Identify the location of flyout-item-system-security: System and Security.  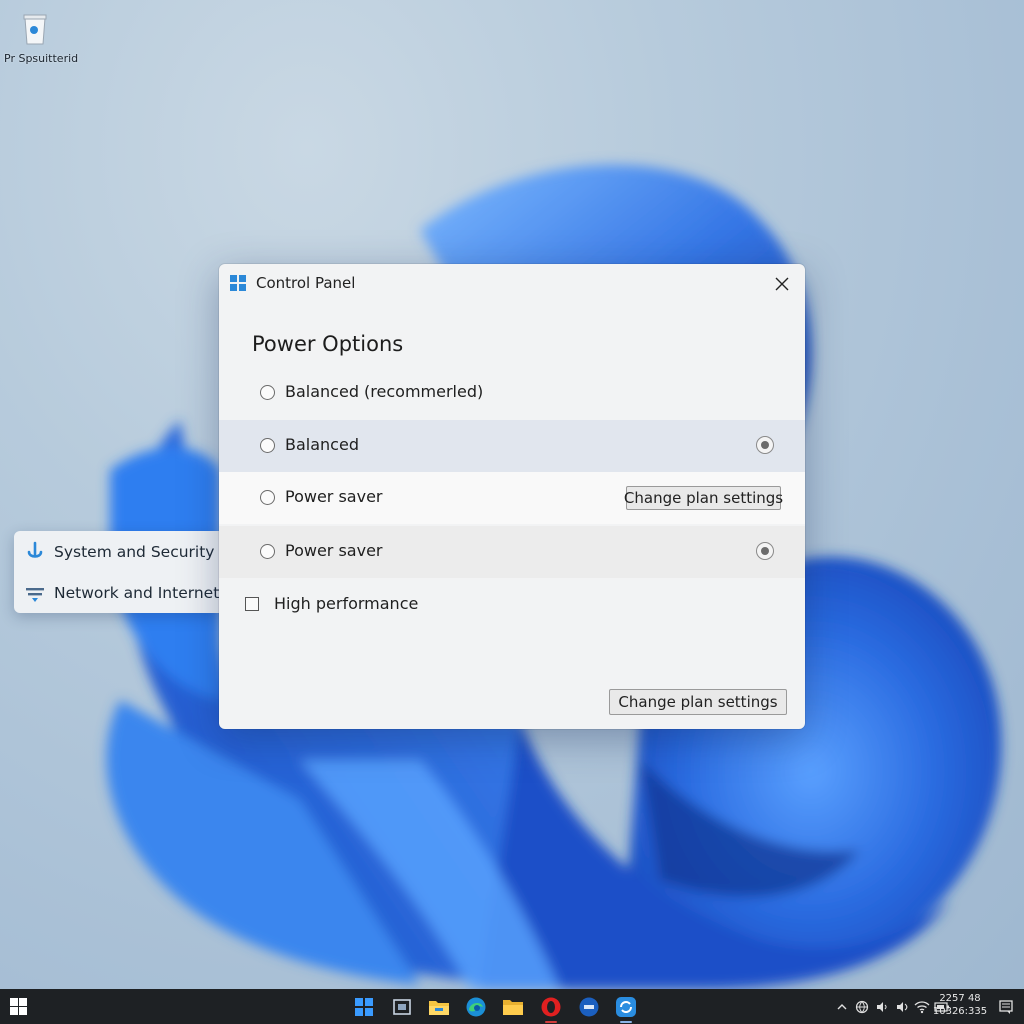
(117, 552).